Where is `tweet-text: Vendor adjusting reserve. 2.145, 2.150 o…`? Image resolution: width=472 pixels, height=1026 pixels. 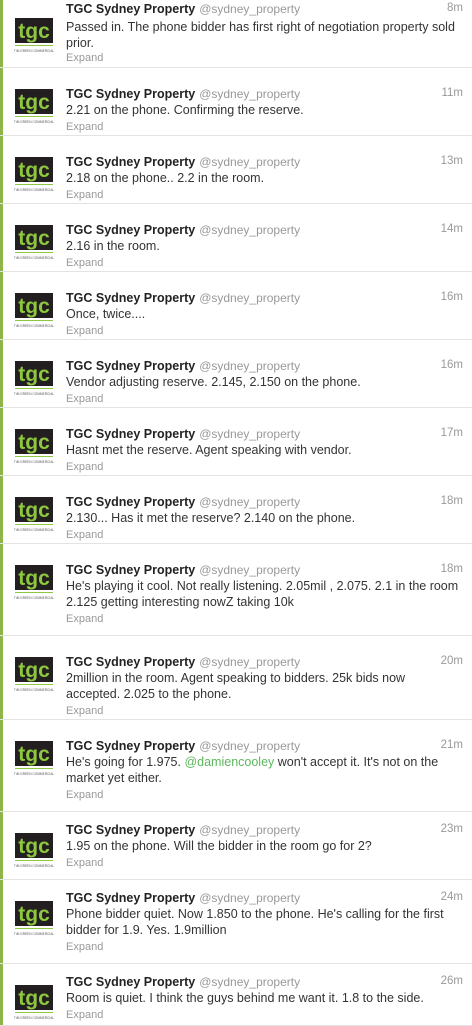
tweet-text: Vendor adjusting reserve. 2.145, 2.150 o… is located at coordinates (213, 382).